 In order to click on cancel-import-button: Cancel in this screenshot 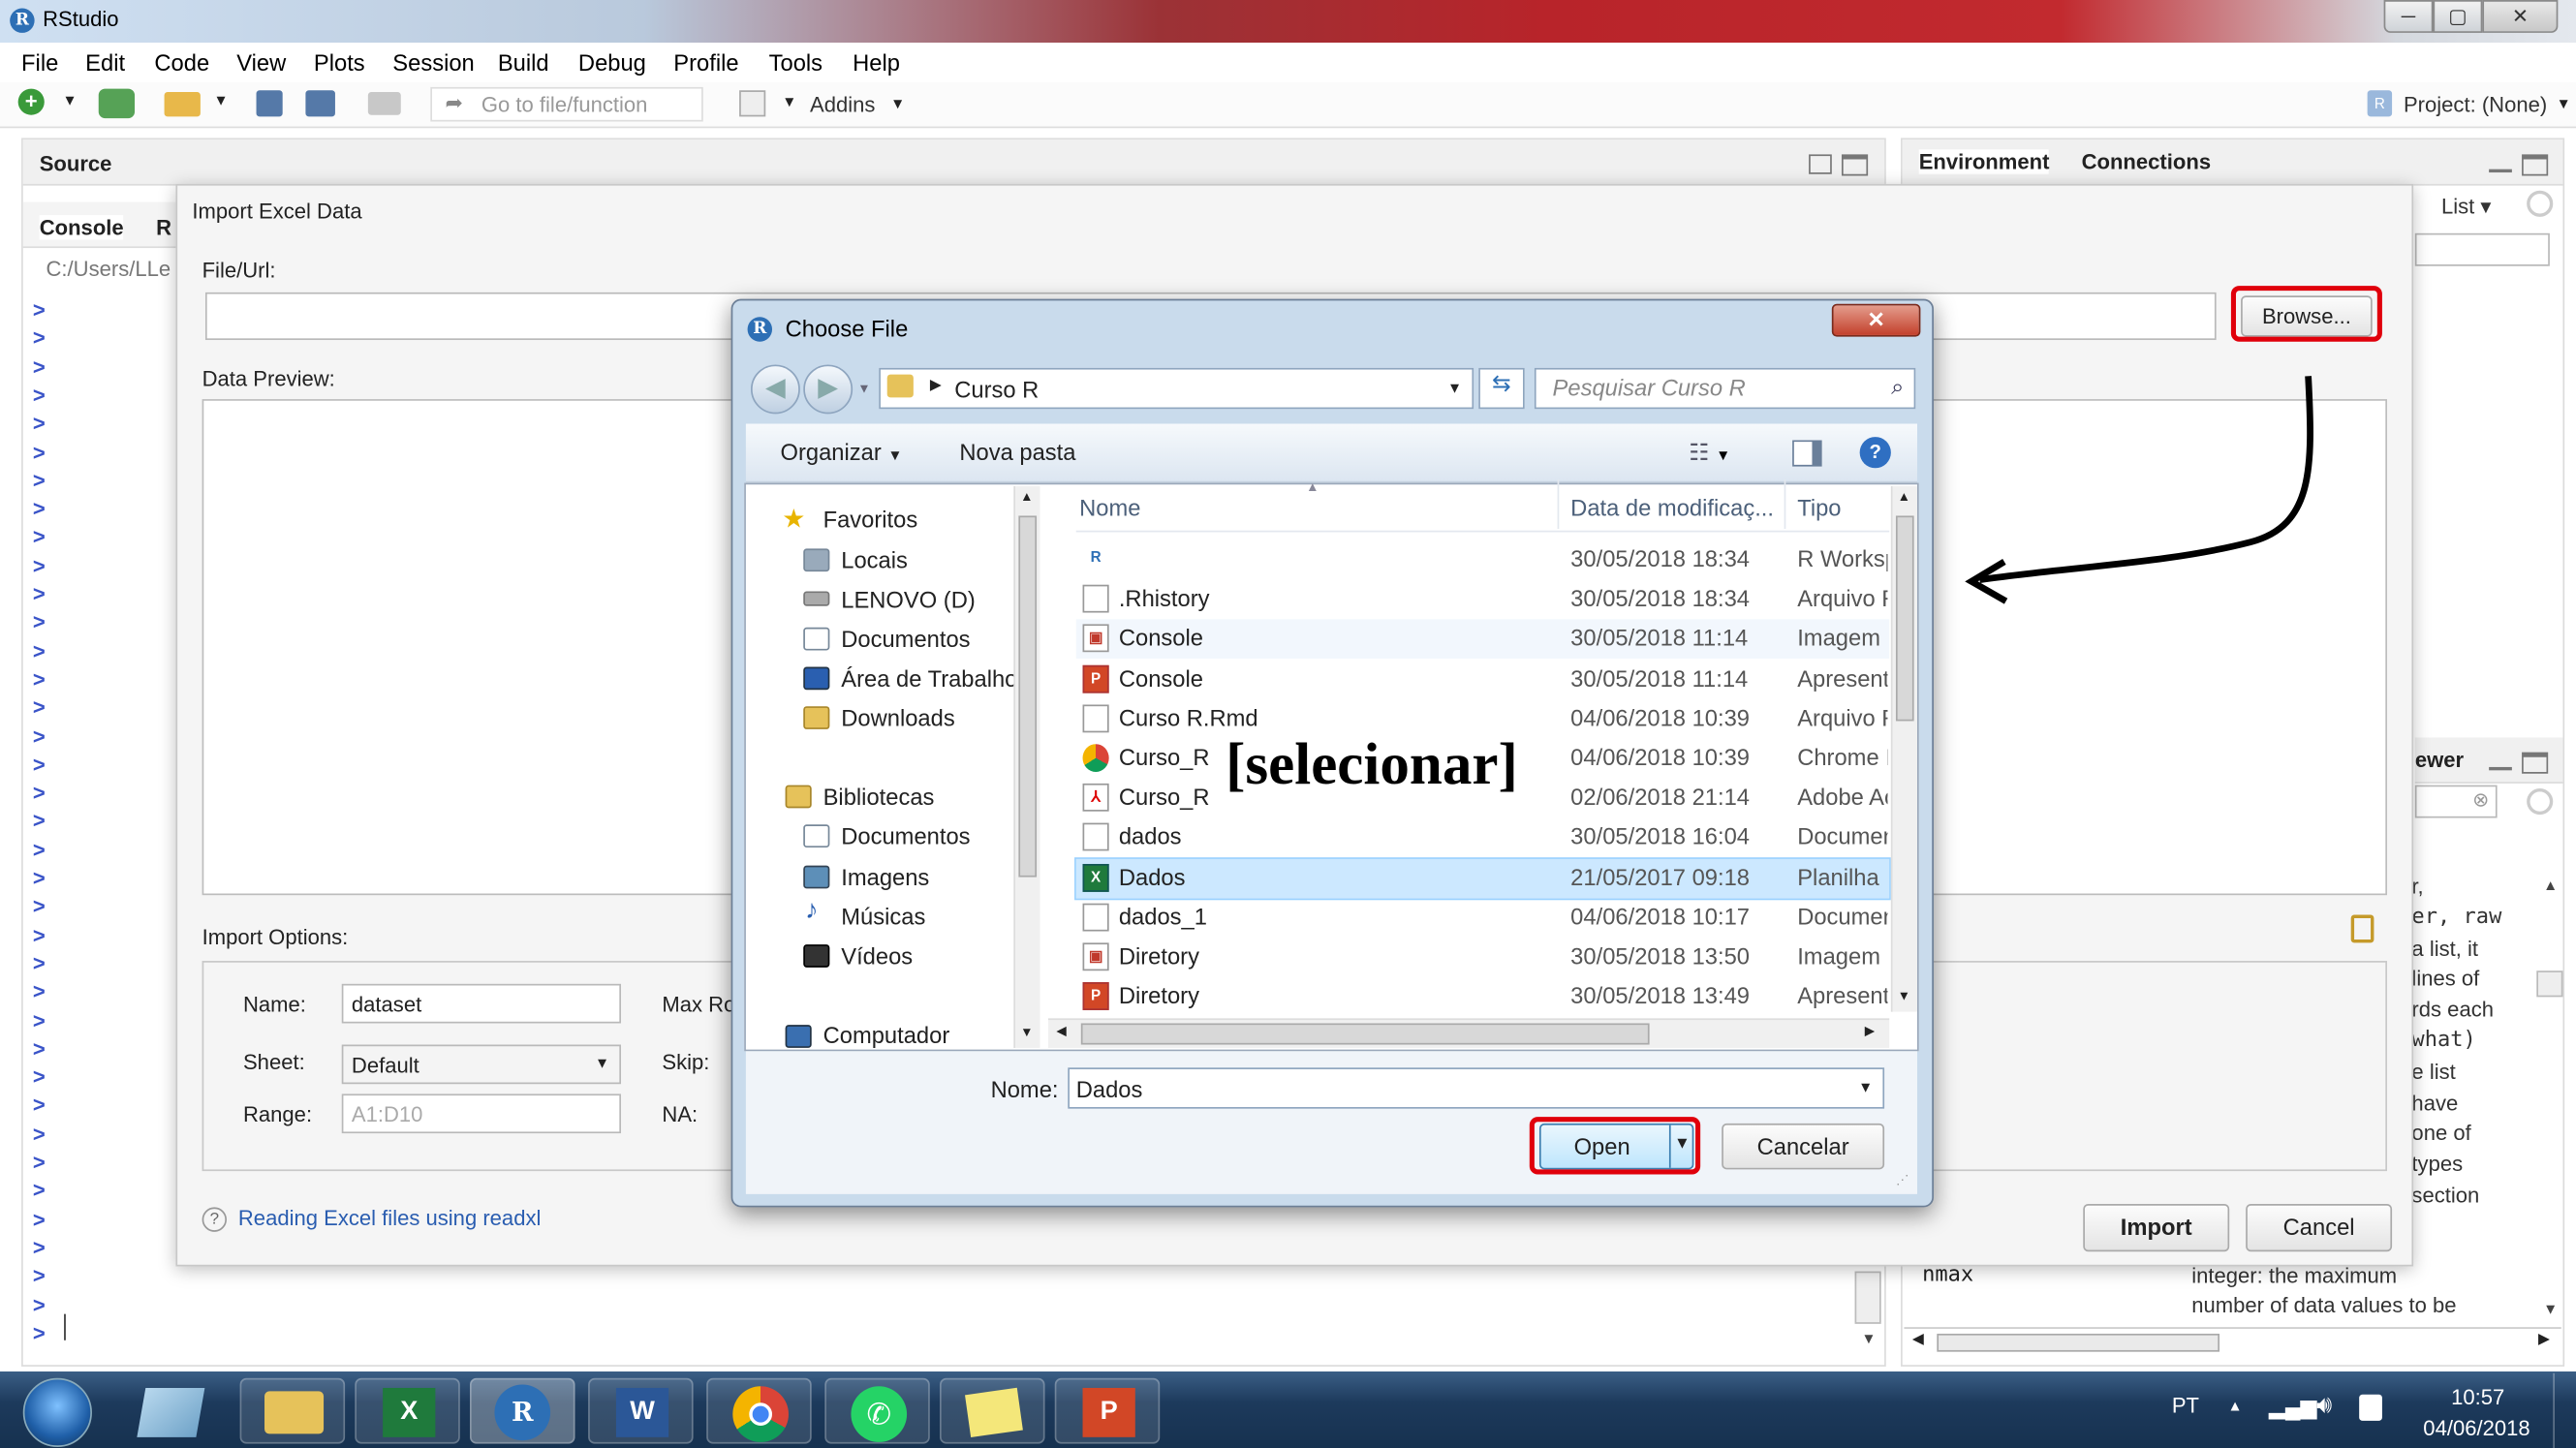, I will do `click(2319, 1228)`.